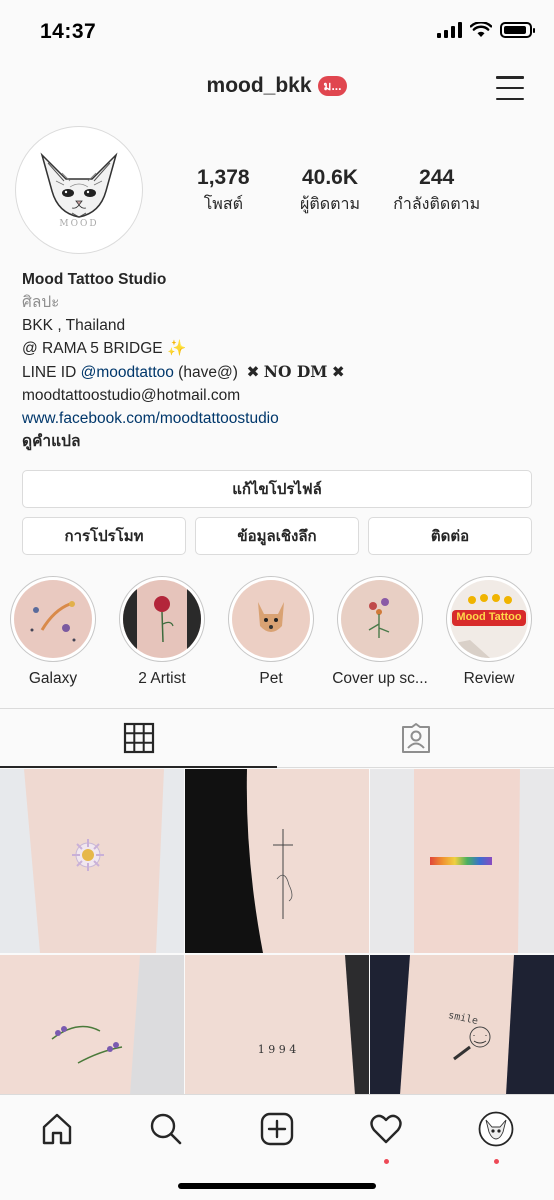 This screenshot has width=554, height=1200. I want to click on nav-new-post, so click(277, 1129).